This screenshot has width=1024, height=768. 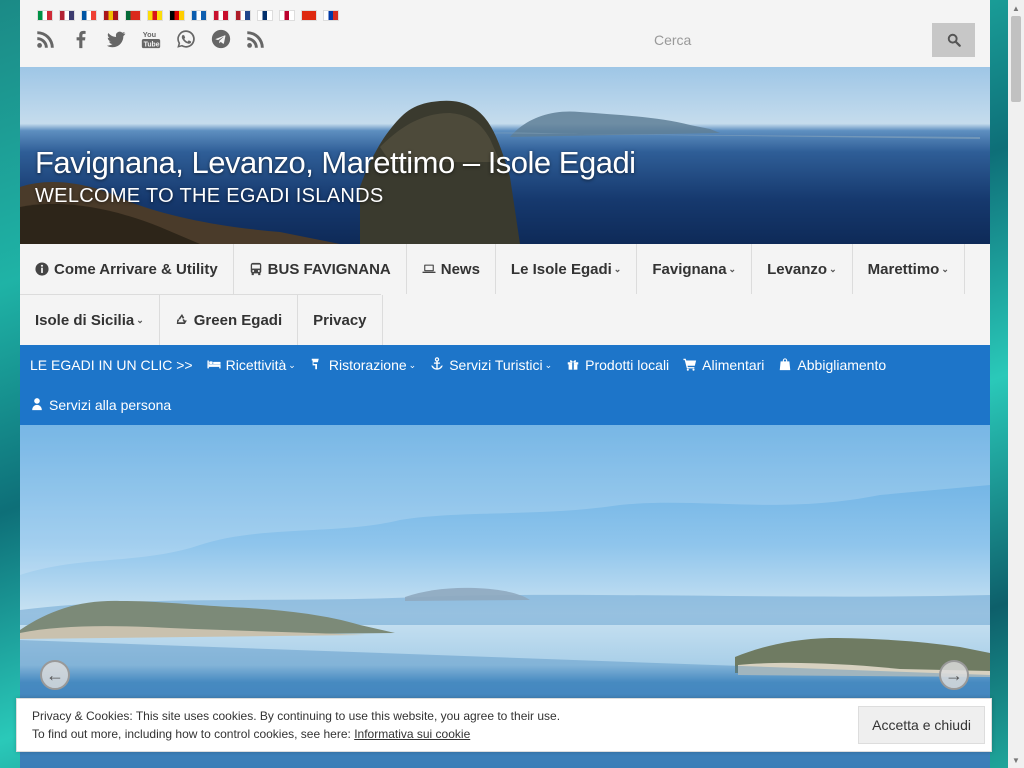 I want to click on sub-nav-item-abbigliamento: Abbigliamento, so click(x=832, y=365).